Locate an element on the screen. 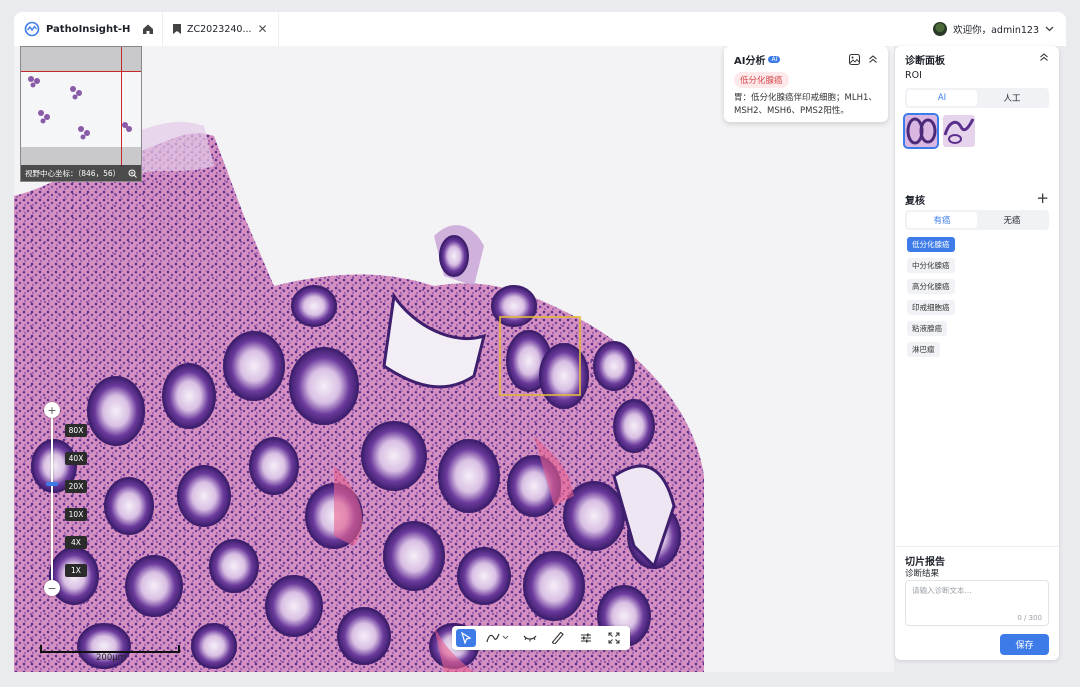 The height and width of the screenshot is (687, 1080). zoom-level-10x: 10X is located at coordinates (76, 514).